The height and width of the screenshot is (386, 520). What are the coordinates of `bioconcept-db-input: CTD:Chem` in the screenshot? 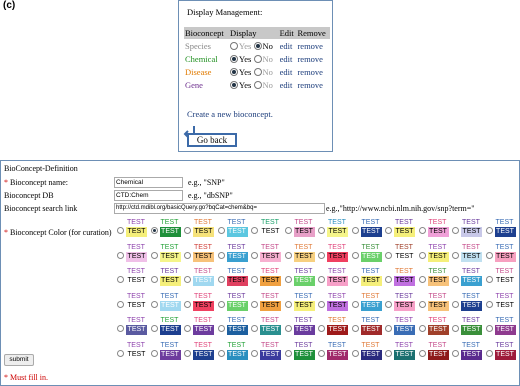 It's located at (148, 195).